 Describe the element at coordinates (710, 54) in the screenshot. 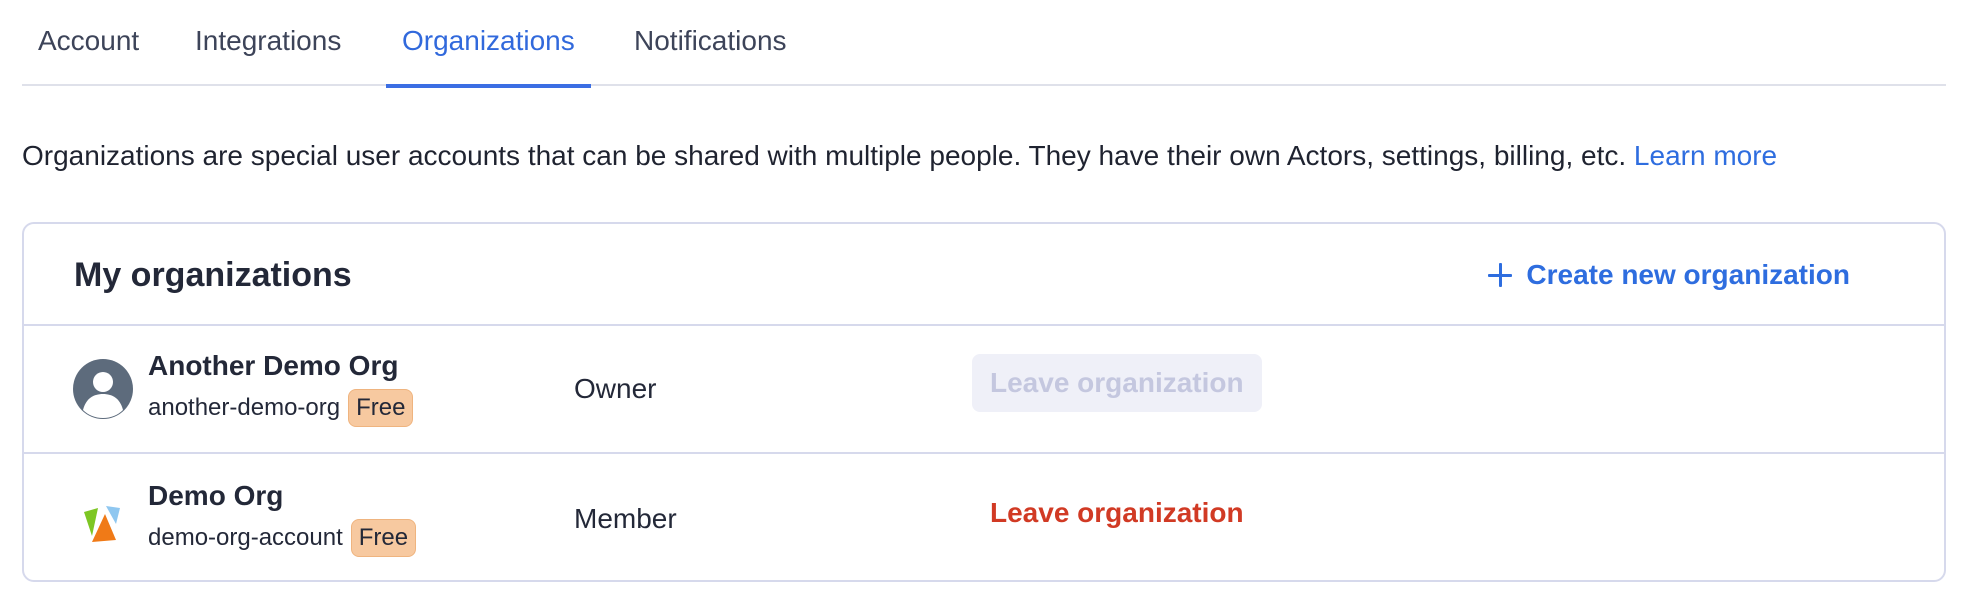

I see `tab-notifications: Notifications` at that location.